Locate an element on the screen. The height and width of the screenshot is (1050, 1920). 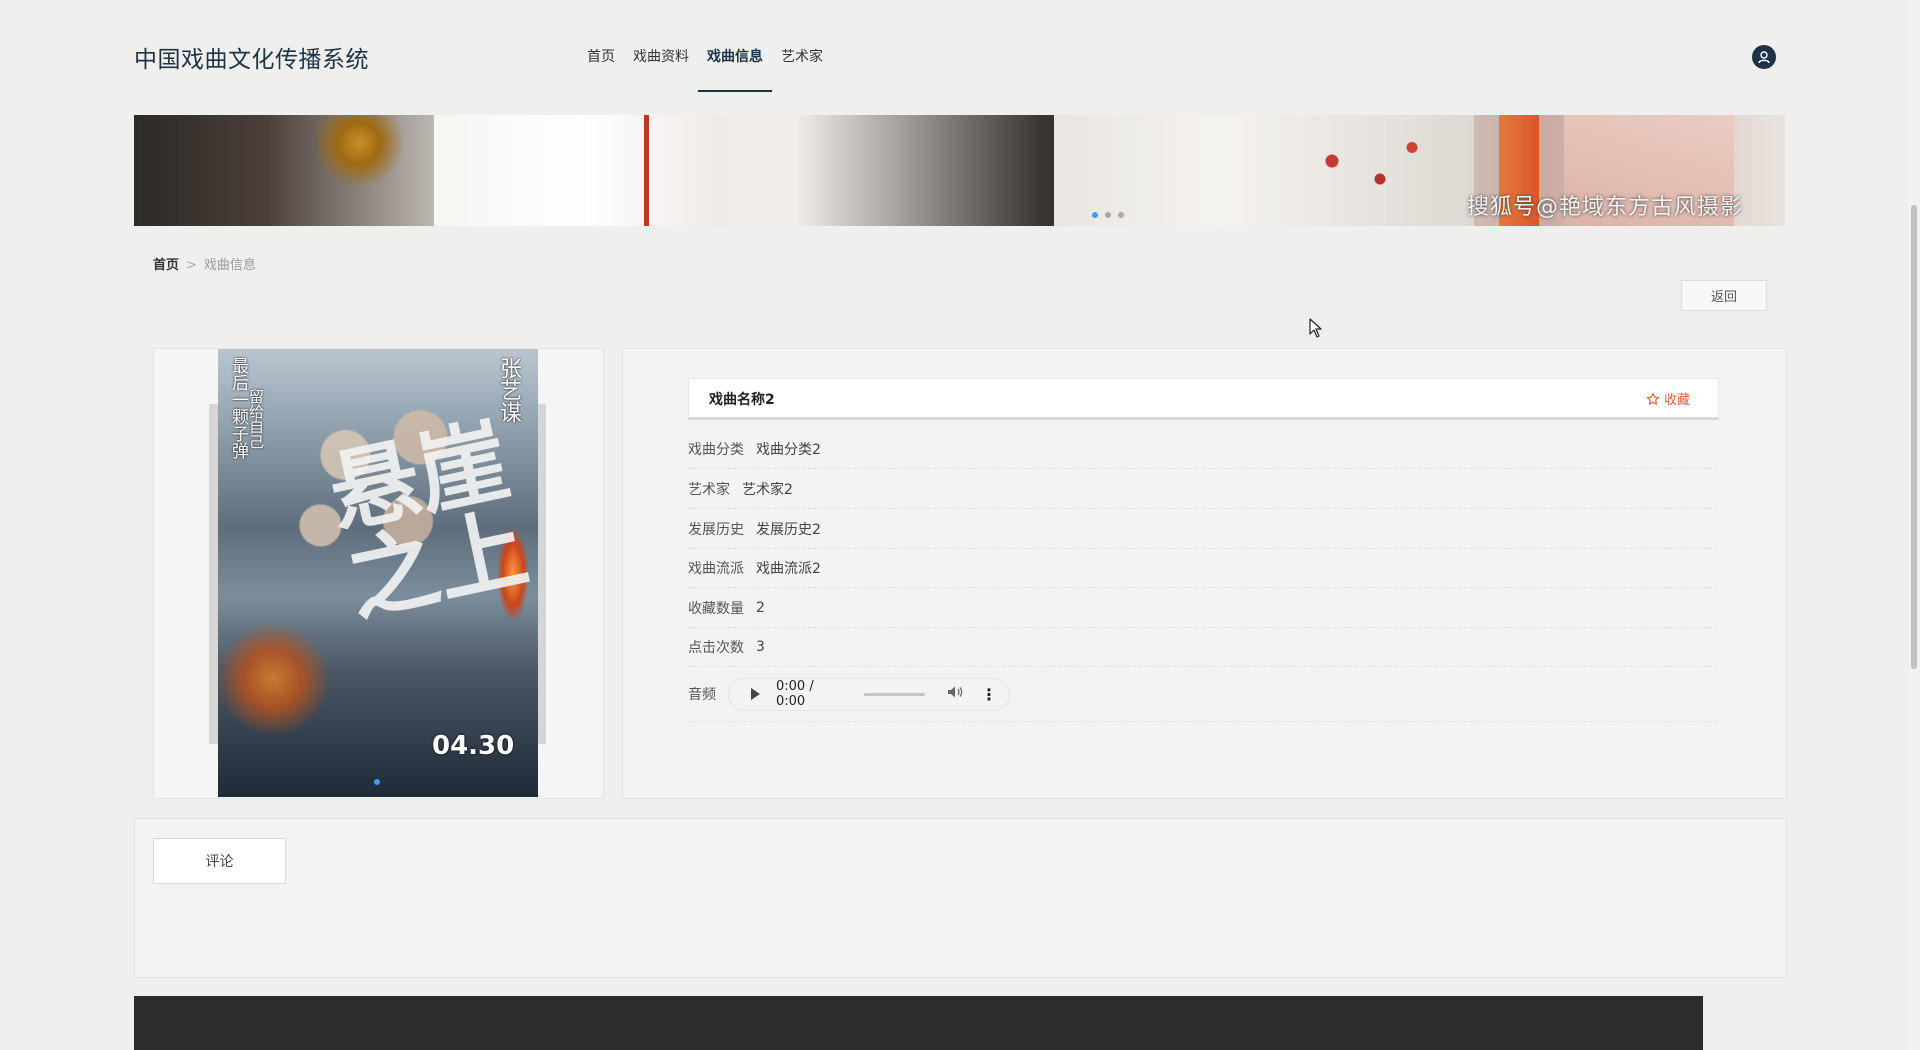
play-icon is located at coordinates (755, 694).